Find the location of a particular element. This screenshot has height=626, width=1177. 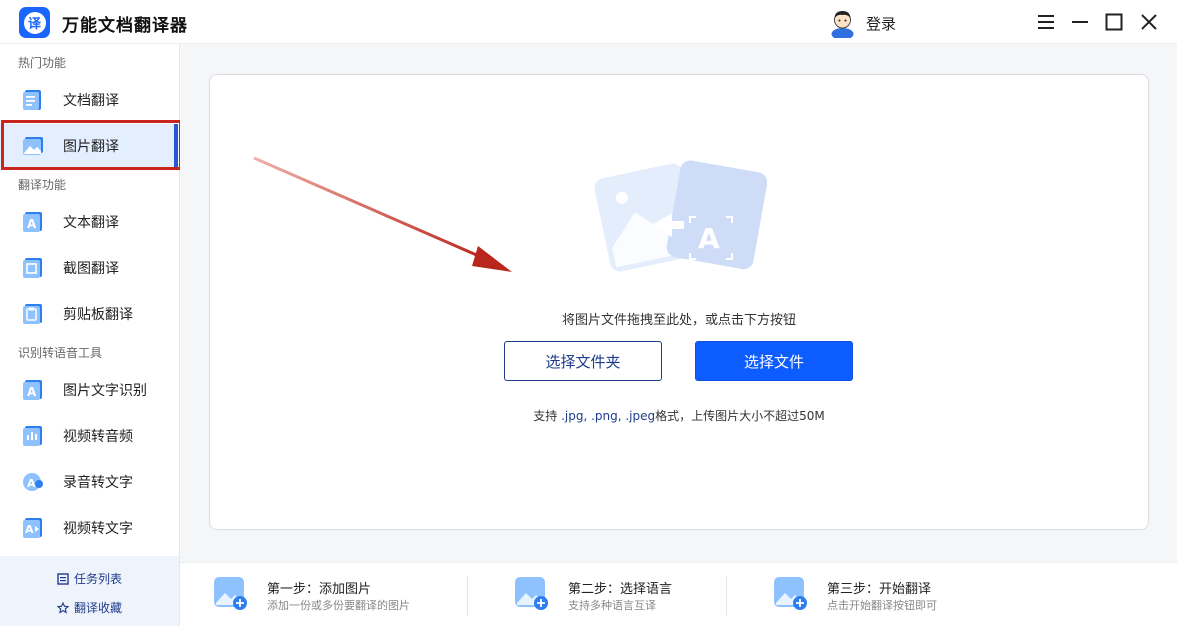

video-audio-icon is located at coordinates (32, 436).